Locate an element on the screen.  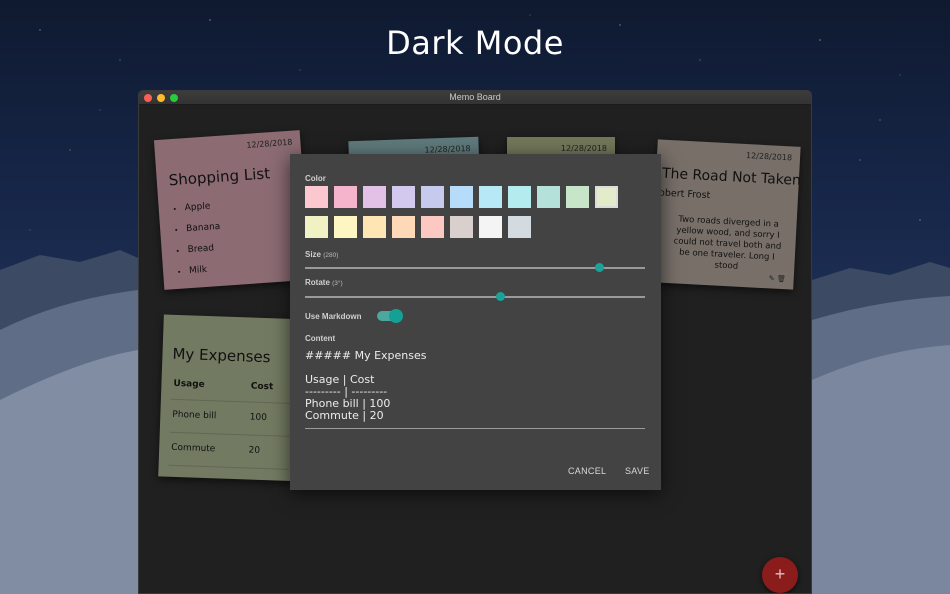
size-slider-thumb is located at coordinates (600, 267).